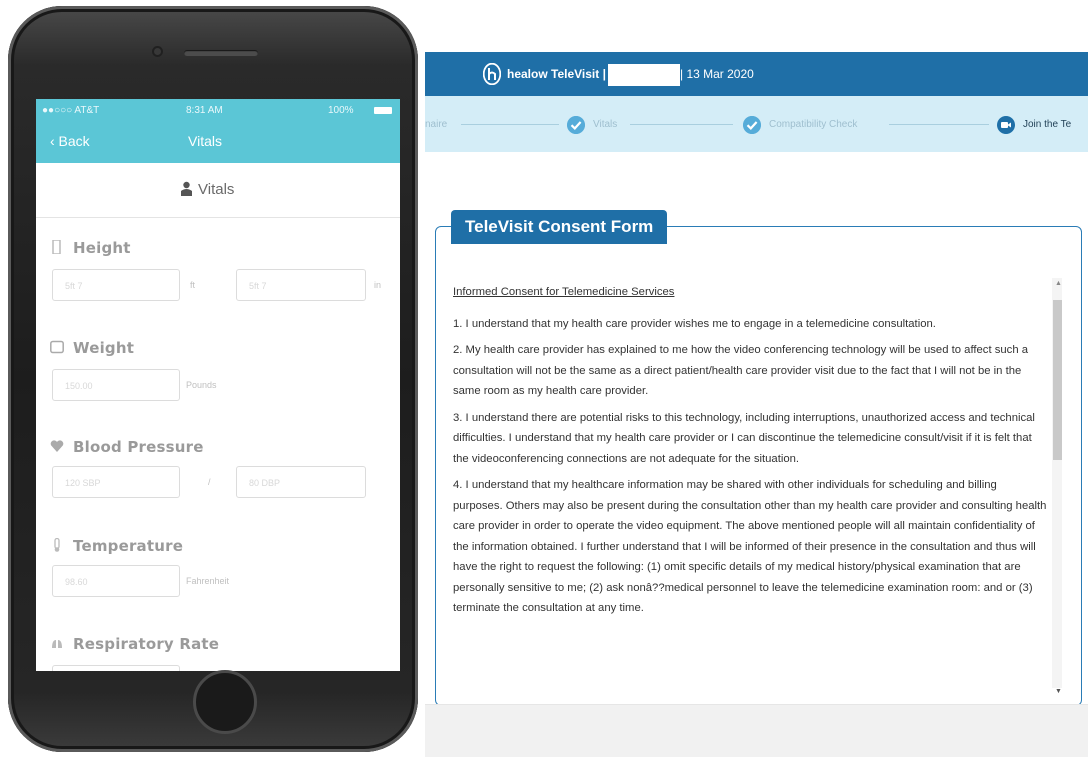 This screenshot has height=757, width=1088. Describe the element at coordinates (378, 285) in the screenshot. I see `height-inches-unit: in` at that location.